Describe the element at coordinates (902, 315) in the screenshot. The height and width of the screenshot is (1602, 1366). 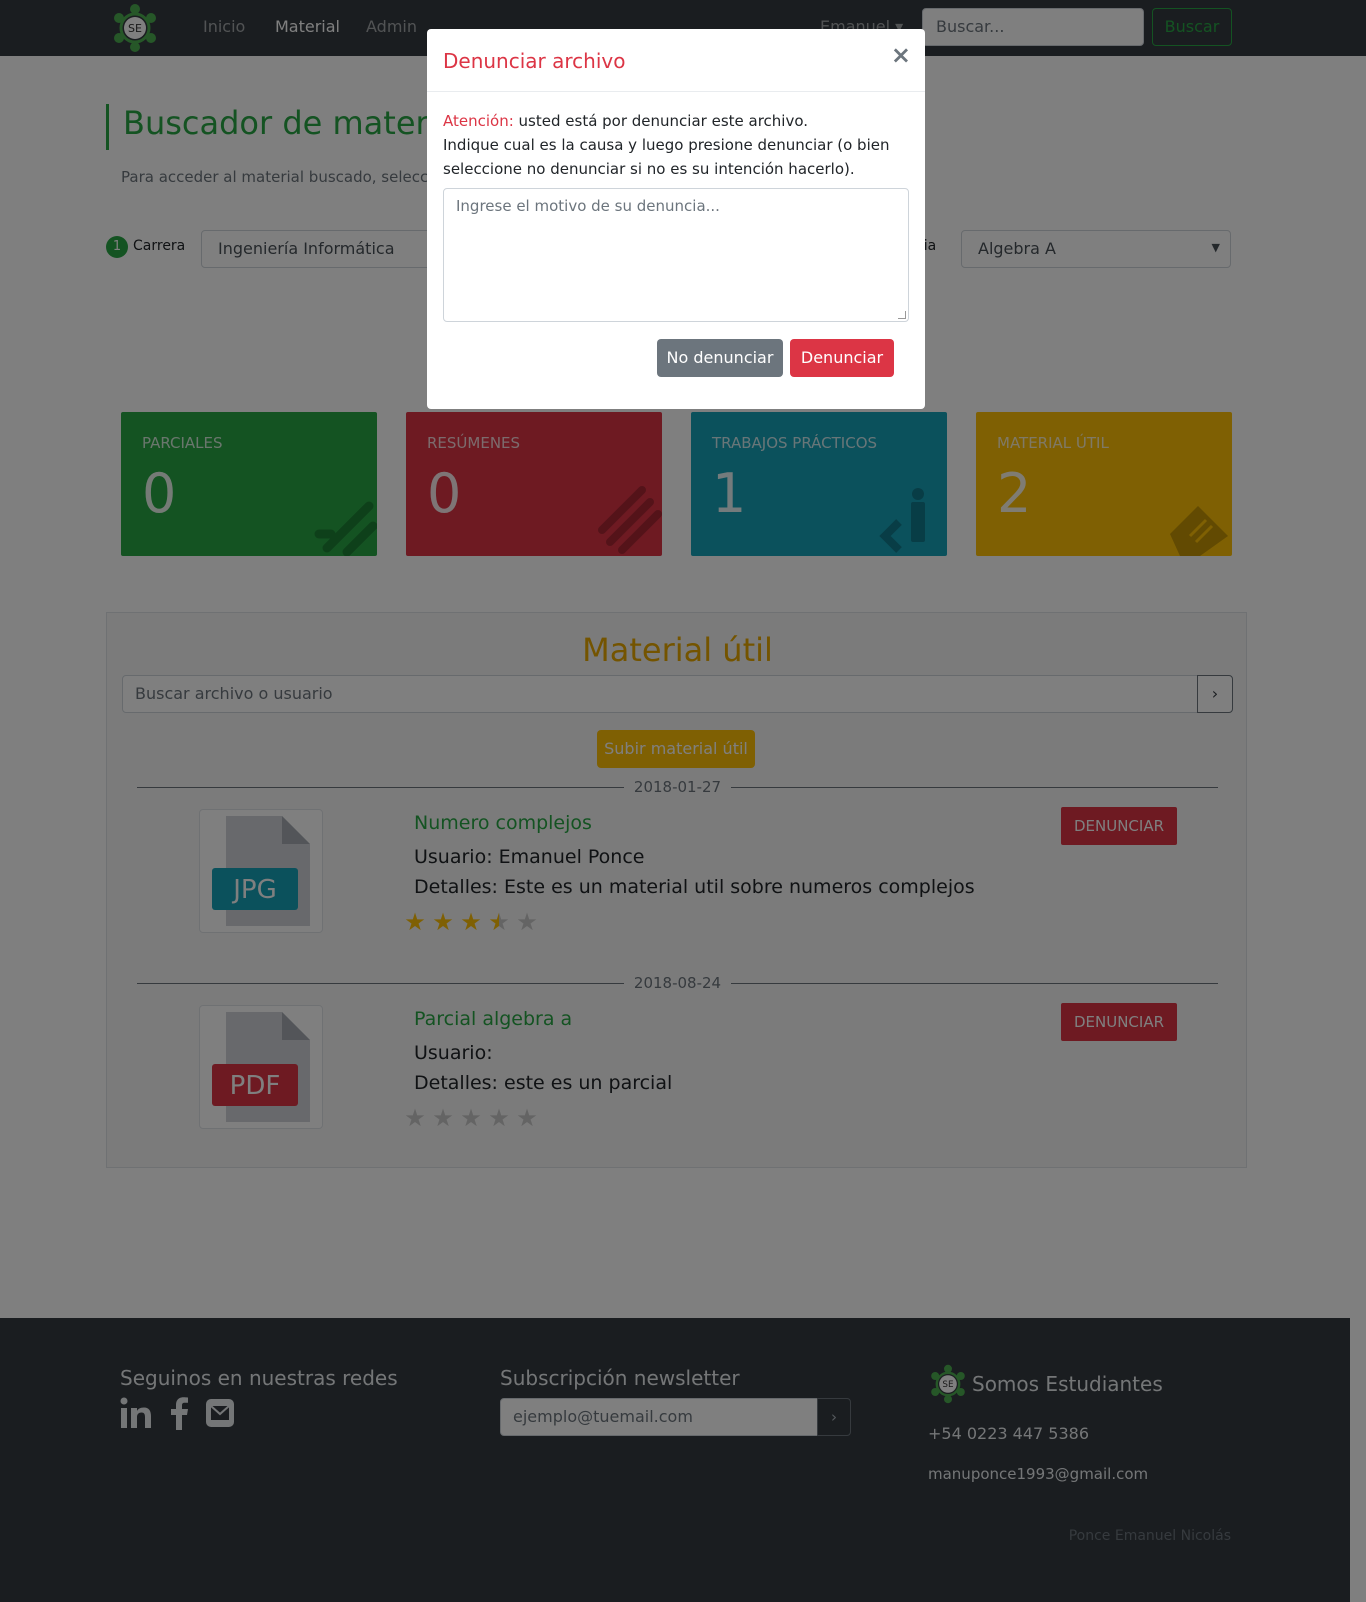
I see `resize-handle-icon` at that location.